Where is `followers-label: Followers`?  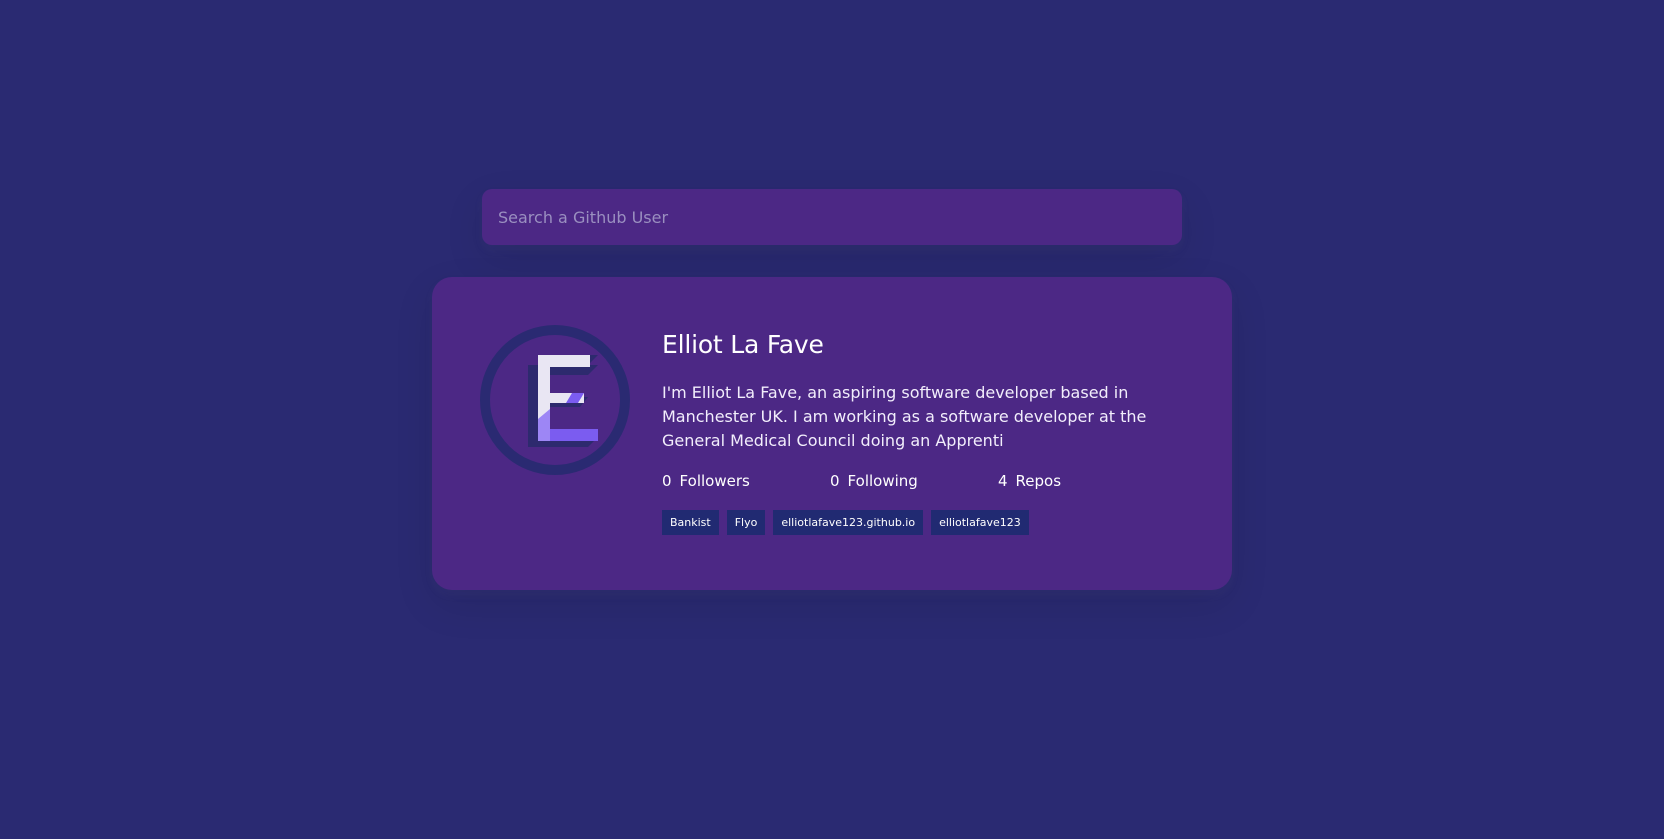 followers-label: Followers is located at coordinates (714, 481).